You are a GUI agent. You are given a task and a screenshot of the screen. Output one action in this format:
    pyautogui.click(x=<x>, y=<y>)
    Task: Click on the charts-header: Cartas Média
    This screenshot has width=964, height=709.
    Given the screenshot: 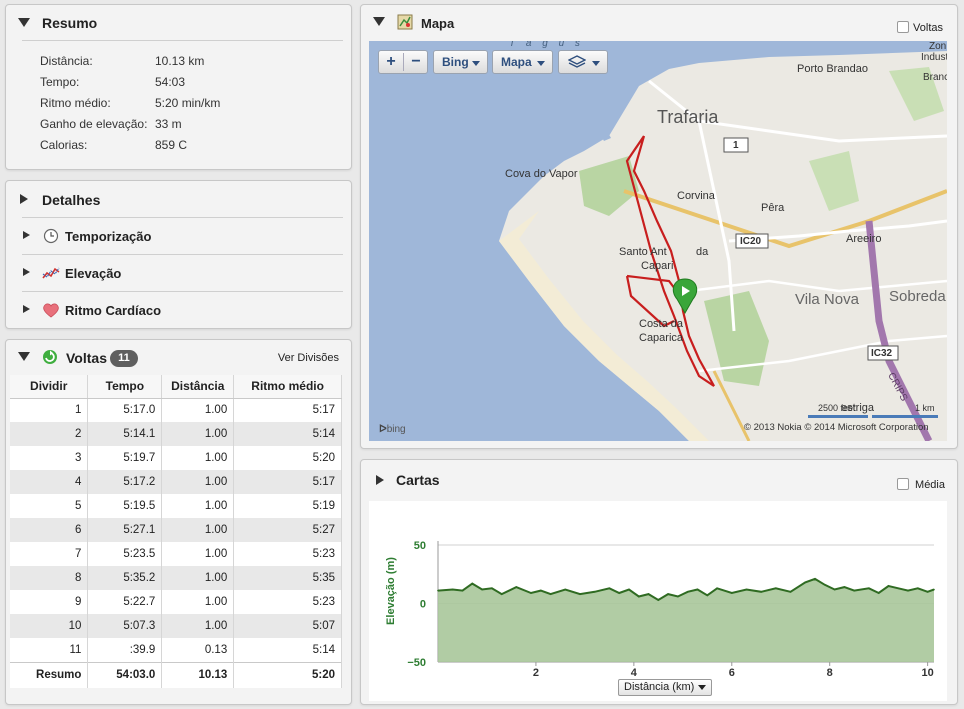 What is the action you would take?
    pyautogui.click(x=659, y=477)
    